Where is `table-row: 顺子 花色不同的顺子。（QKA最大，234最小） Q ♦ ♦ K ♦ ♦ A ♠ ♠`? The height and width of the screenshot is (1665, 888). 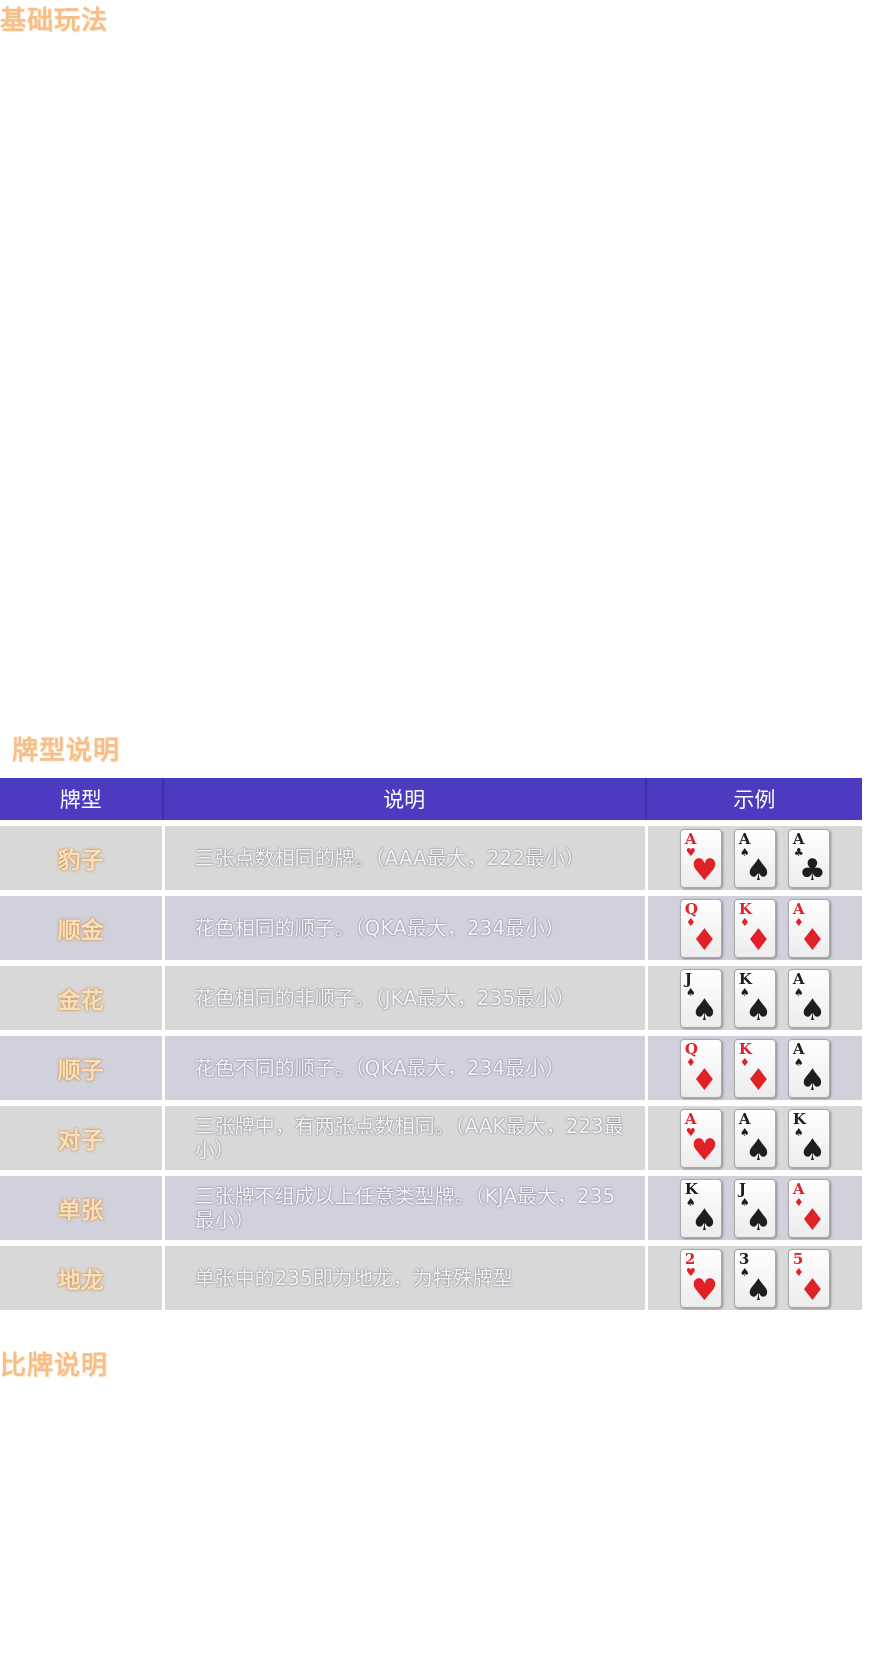
table-row: 顺子 花色不同的顺子。（QKA最大，234最小） Q ♦ ♦ K ♦ ♦ A ♠ ♠ is located at coordinates (431, 1068).